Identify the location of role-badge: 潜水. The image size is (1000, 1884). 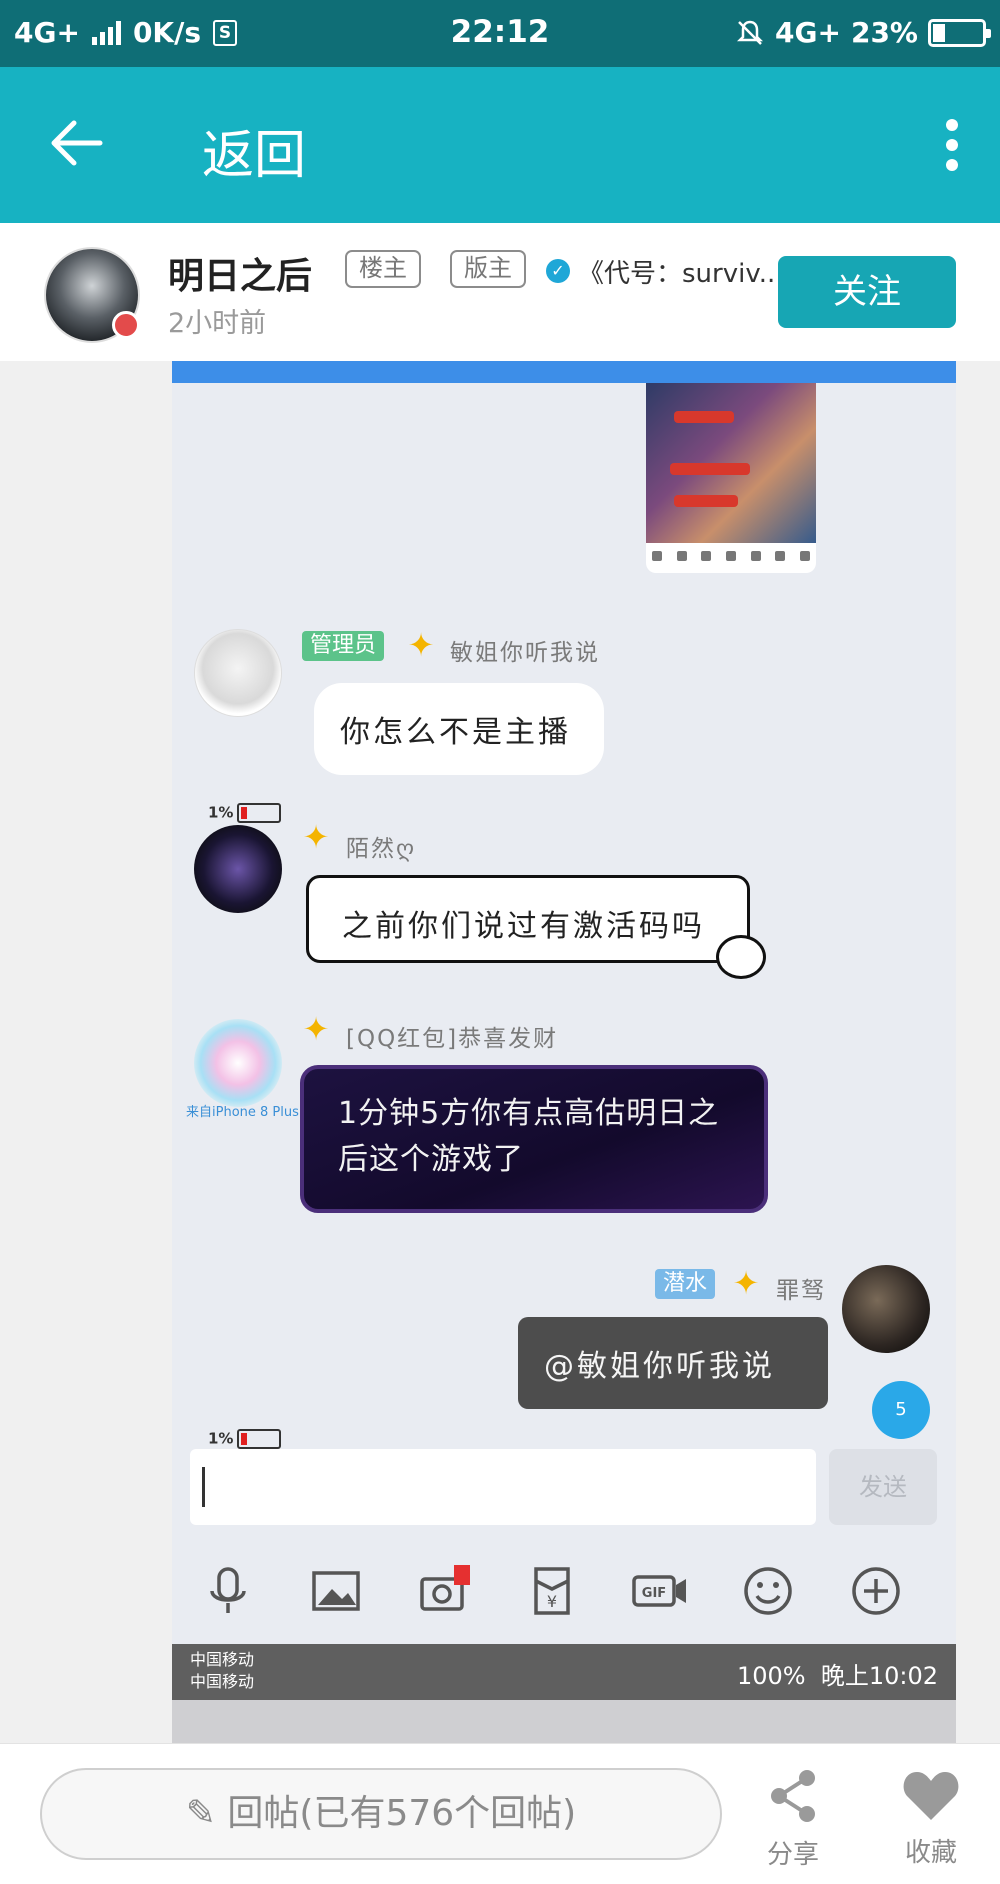
(685, 1284).